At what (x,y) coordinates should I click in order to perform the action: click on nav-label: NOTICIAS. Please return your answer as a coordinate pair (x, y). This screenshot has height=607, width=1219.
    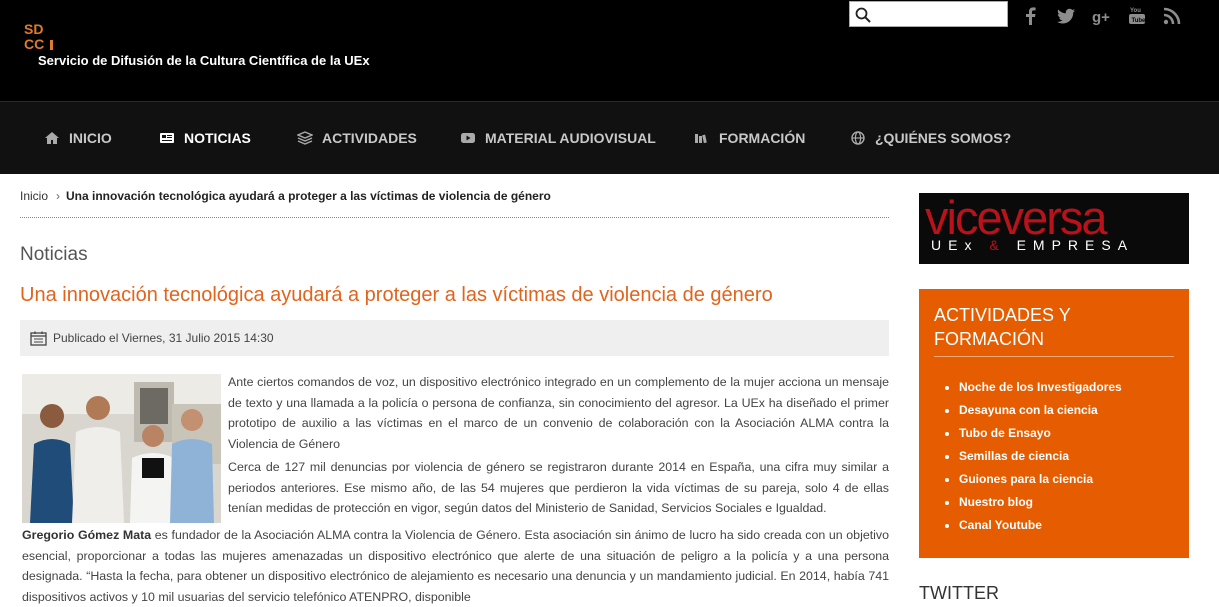
    Looking at the image, I should click on (217, 138).